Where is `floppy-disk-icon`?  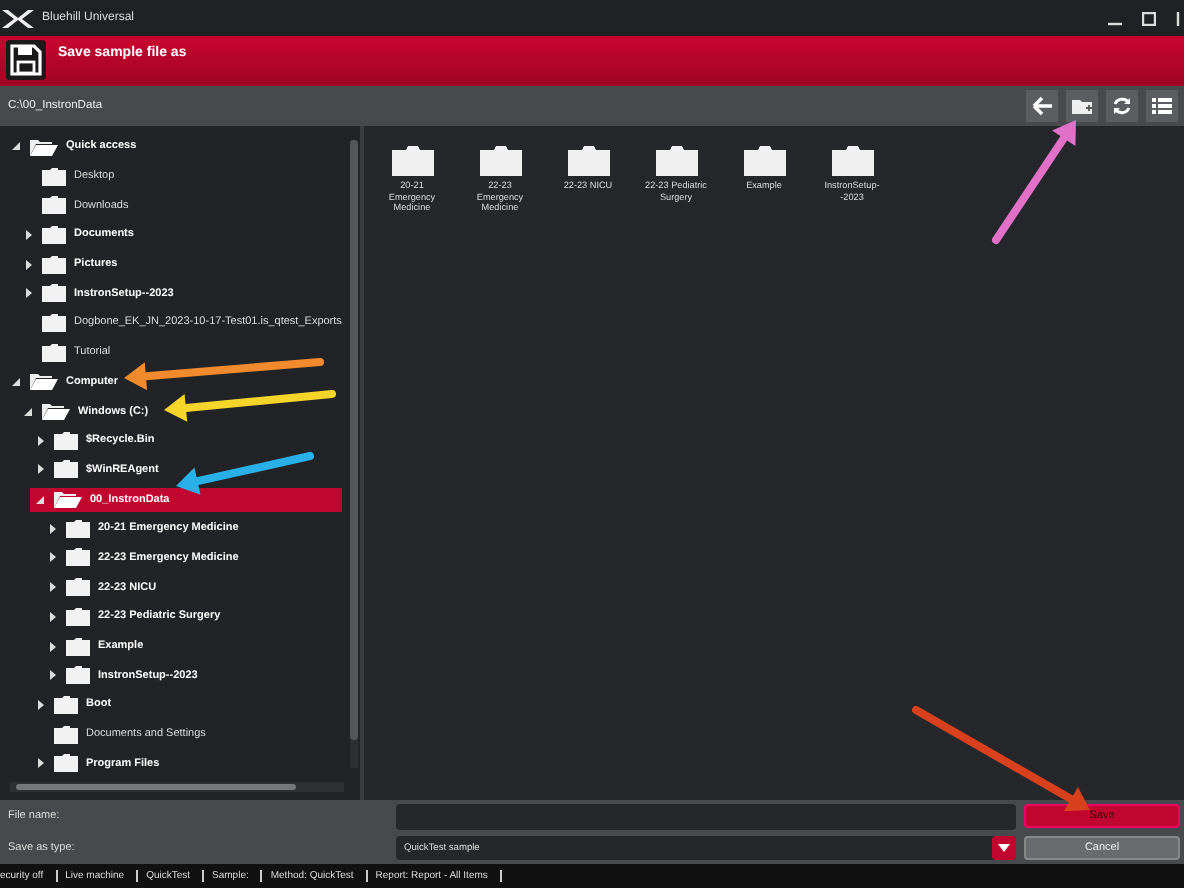
floppy-disk-icon is located at coordinates (26, 60).